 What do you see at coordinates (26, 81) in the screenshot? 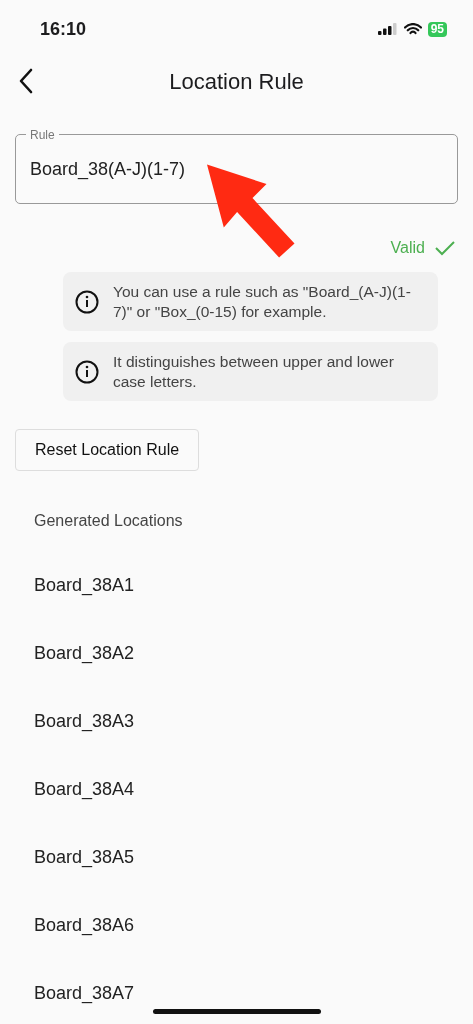
I see `back-icon` at bounding box center [26, 81].